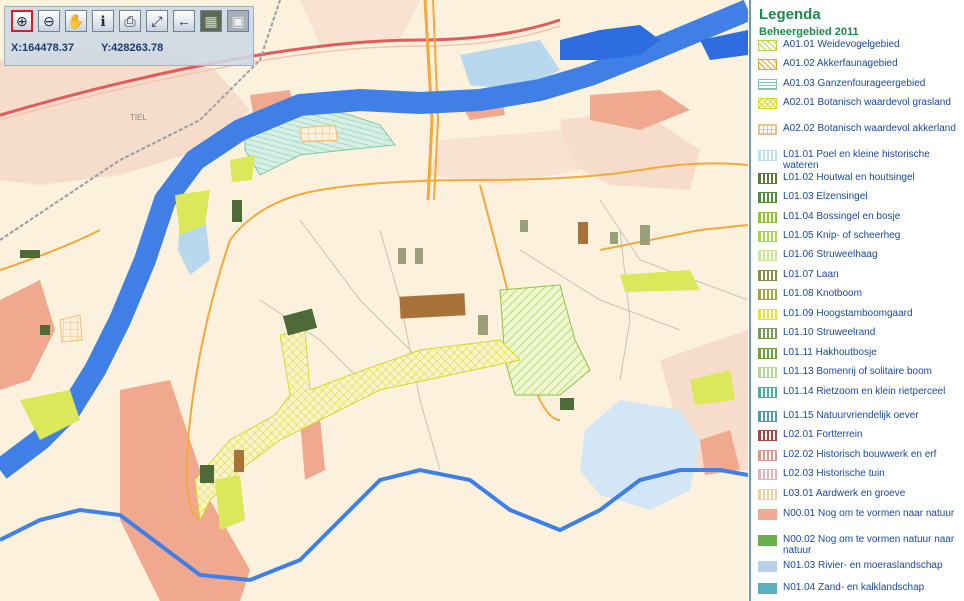  What do you see at coordinates (842, 235) in the screenshot?
I see `legend-item-label: L01.05 Knip- of scheerheg` at bounding box center [842, 235].